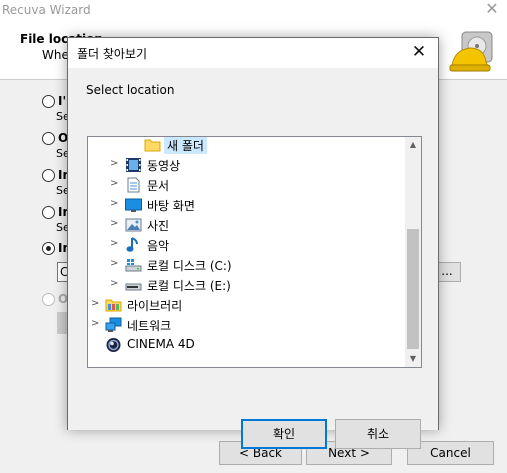 This screenshot has width=507, height=473. What do you see at coordinates (247, 225) in the screenshot?
I see `tree-item-pictures: > 사진` at bounding box center [247, 225].